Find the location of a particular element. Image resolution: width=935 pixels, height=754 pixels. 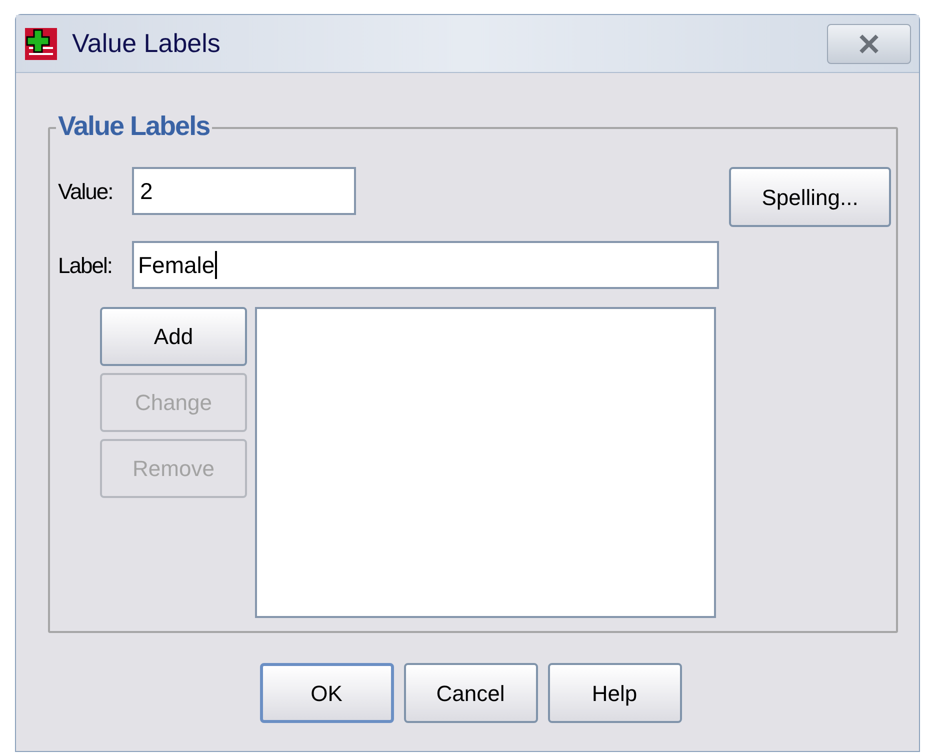

app-icon is located at coordinates (41, 43).